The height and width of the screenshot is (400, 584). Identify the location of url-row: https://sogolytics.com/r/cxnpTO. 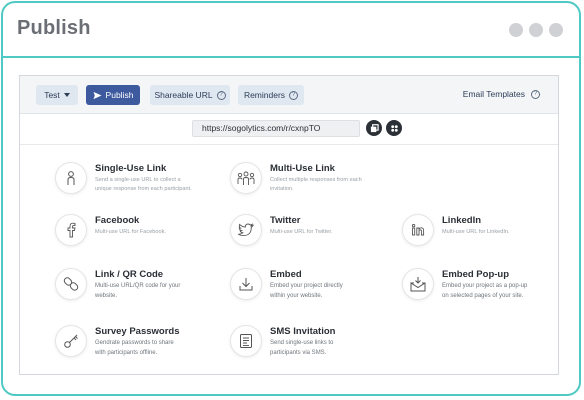
(289, 130).